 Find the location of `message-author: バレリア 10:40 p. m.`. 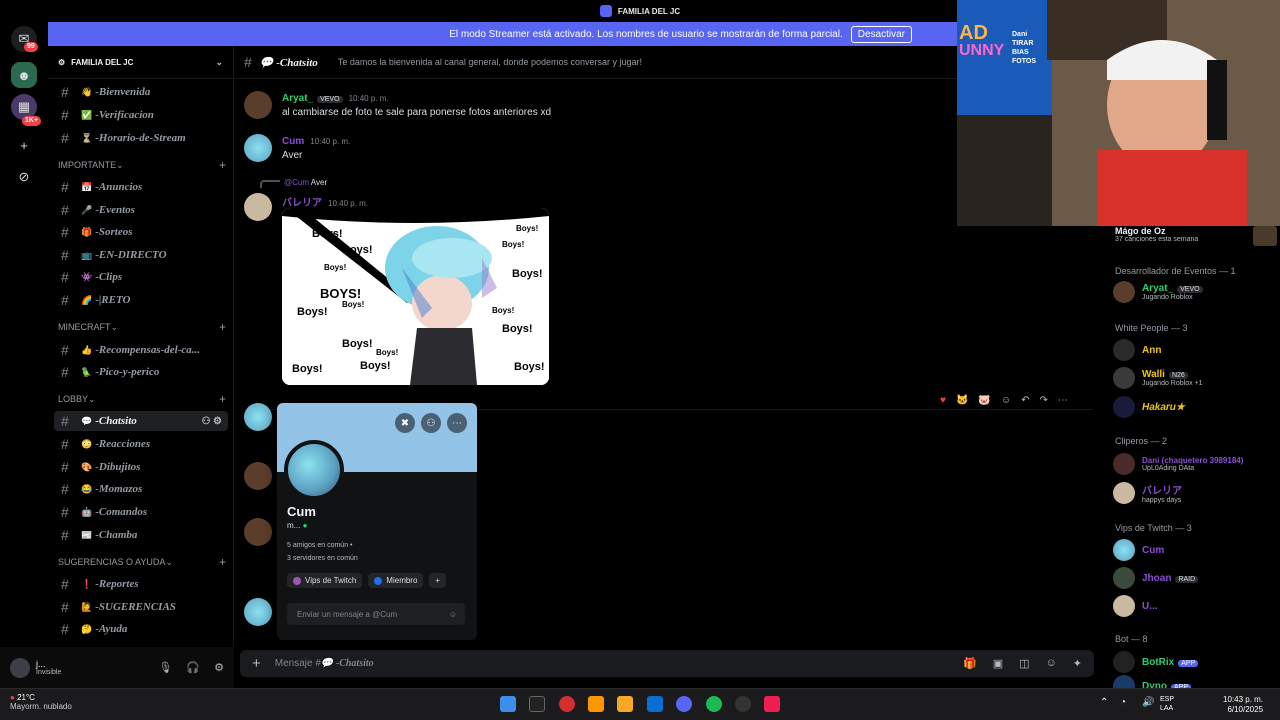

message-author: バレリア 10:40 p. m. is located at coordinates (325, 201).